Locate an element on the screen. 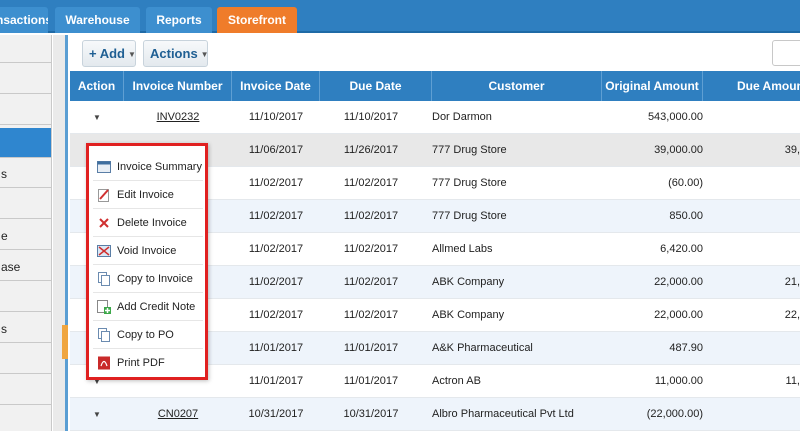  column-header-action: Action is located at coordinates (97, 86).